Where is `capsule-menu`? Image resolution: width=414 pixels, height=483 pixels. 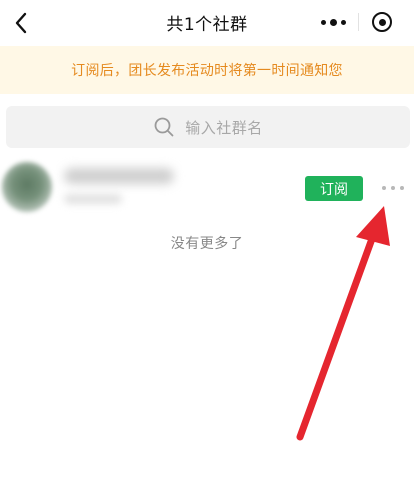
capsule-menu is located at coordinates (358, 22).